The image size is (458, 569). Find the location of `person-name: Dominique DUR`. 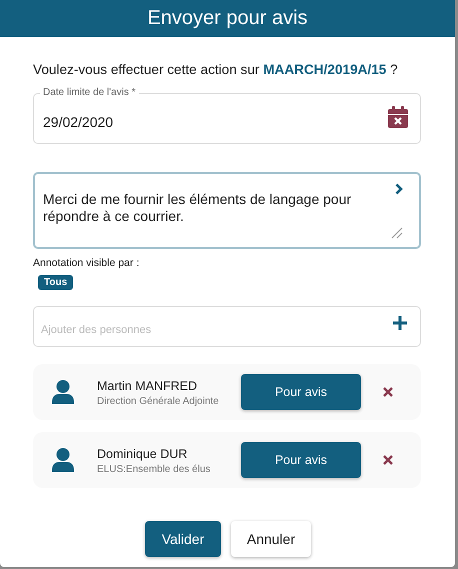

person-name: Dominique DUR is located at coordinates (142, 454).